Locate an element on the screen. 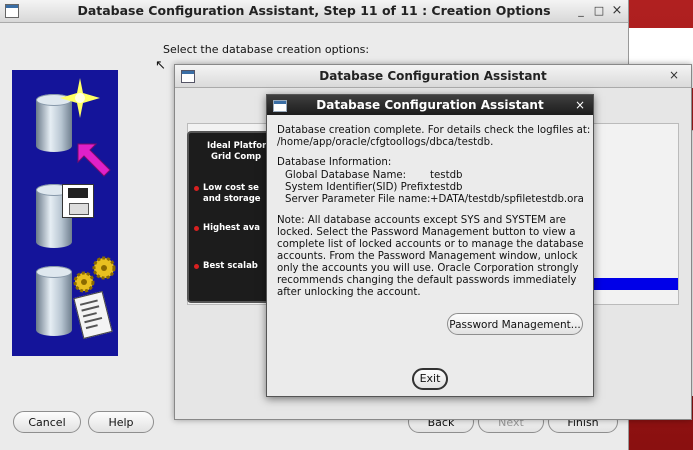 The image size is (693, 450). note-line: after unlocking the account. is located at coordinates (349, 292).